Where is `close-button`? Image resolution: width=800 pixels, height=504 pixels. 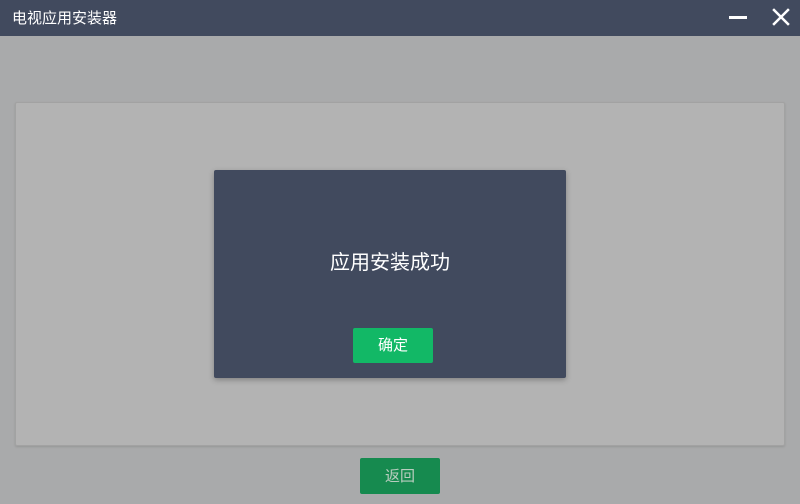
close-button is located at coordinates (781, 18).